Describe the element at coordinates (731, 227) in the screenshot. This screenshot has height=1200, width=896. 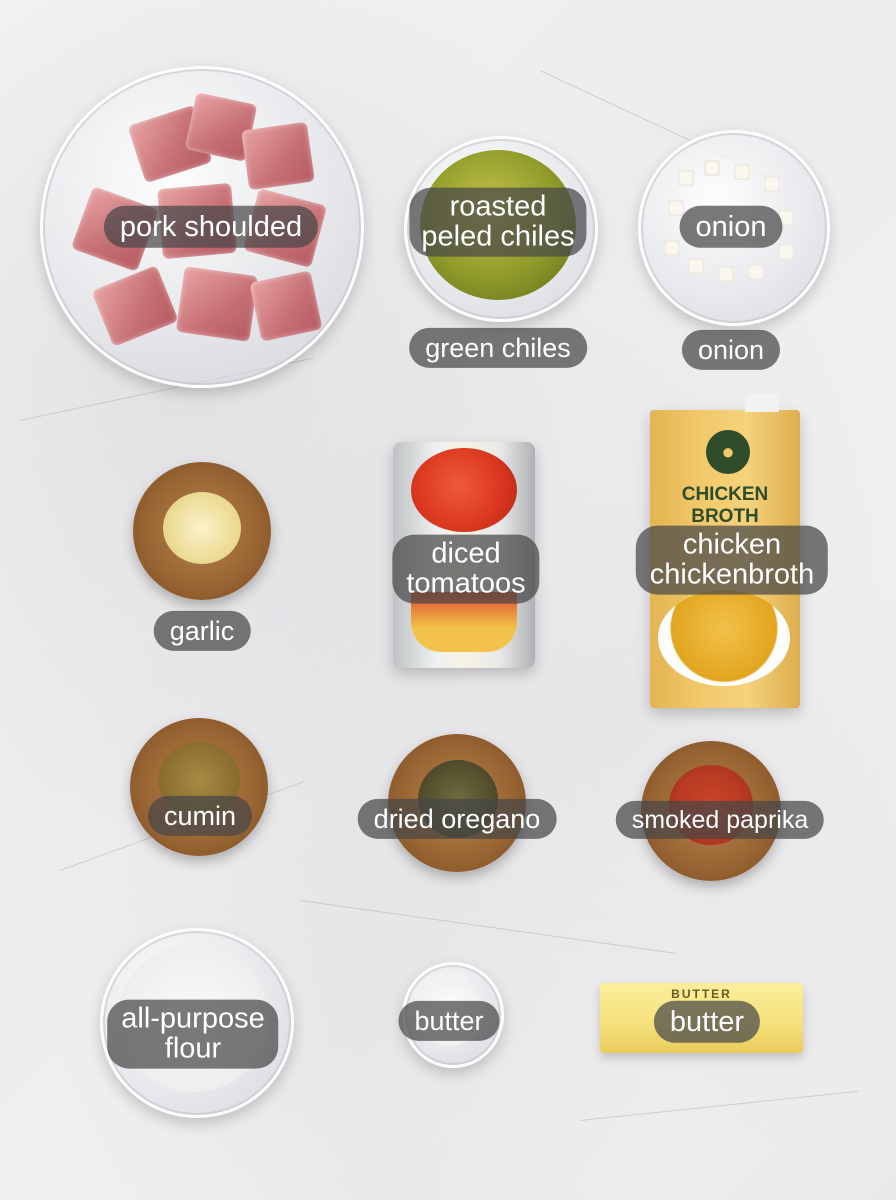
I see `onion-top-label: onion` at that location.